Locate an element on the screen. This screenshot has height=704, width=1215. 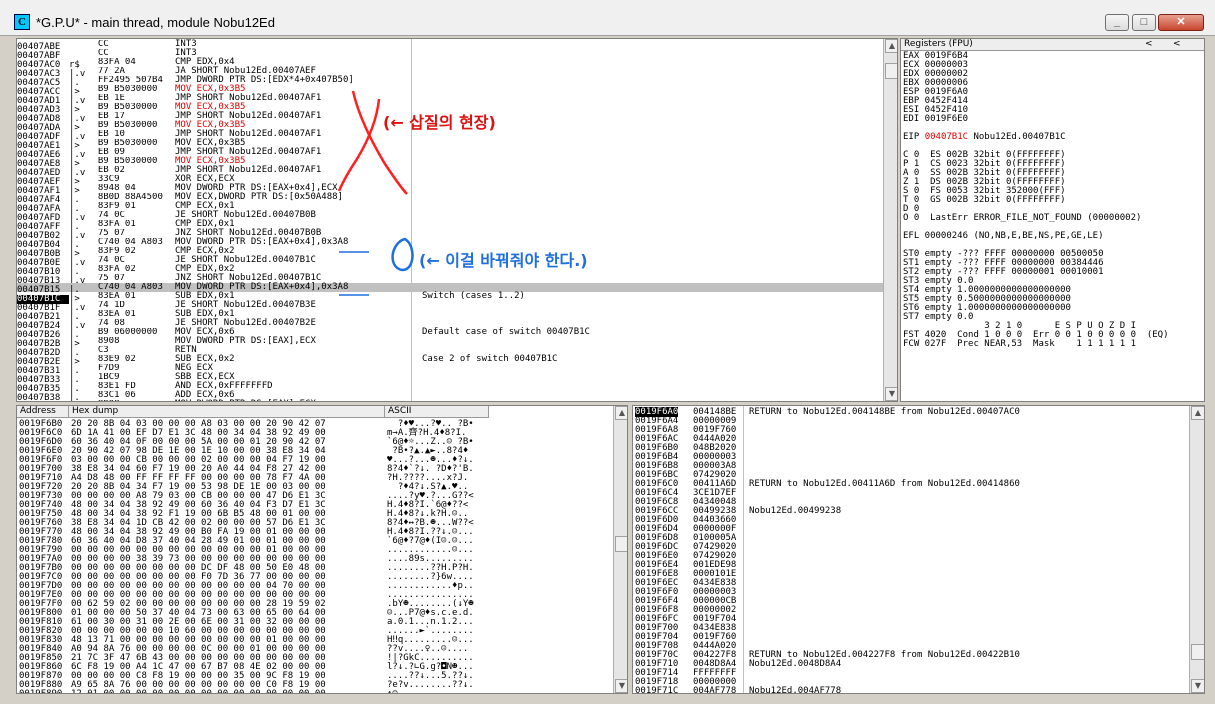
stack-row: 0019F71C 004AF778 Nobu12Ed.004AF778 is located at coordinates (910, 690).